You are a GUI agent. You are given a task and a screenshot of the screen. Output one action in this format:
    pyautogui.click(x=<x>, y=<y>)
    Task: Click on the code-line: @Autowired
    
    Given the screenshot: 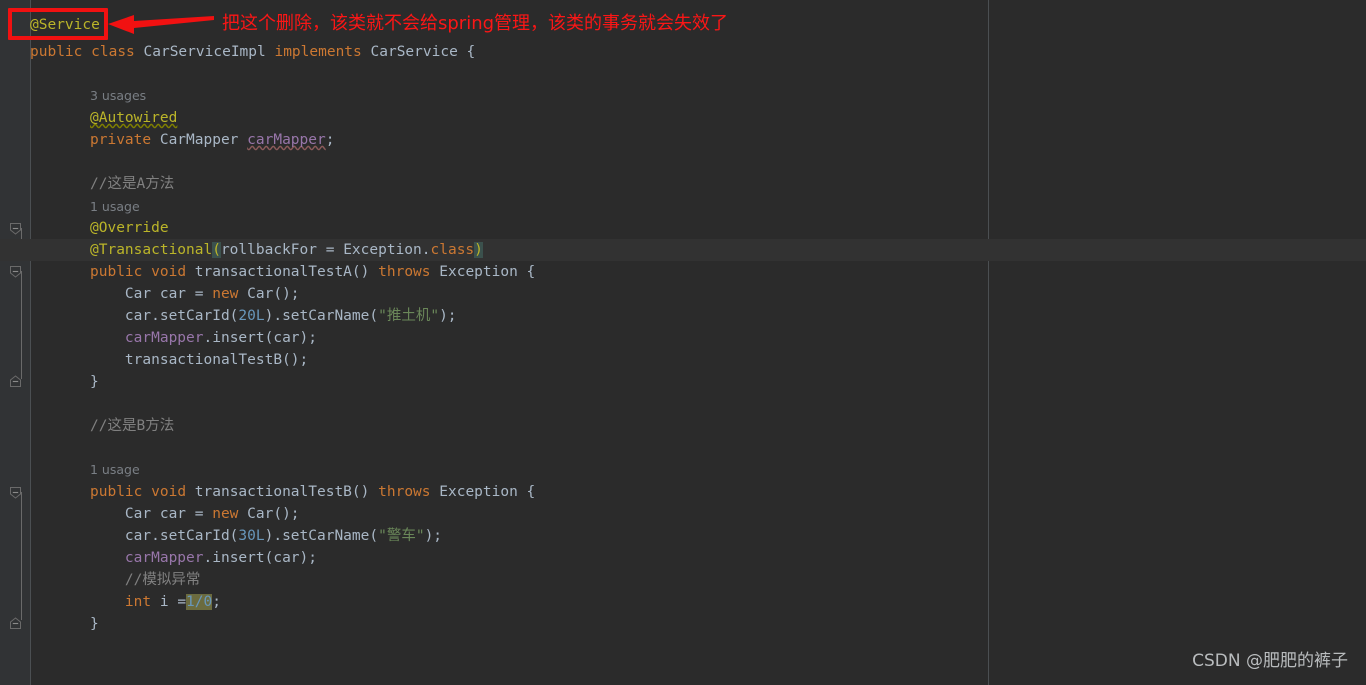 What is the action you would take?
    pyautogui.click(x=683, y=118)
    